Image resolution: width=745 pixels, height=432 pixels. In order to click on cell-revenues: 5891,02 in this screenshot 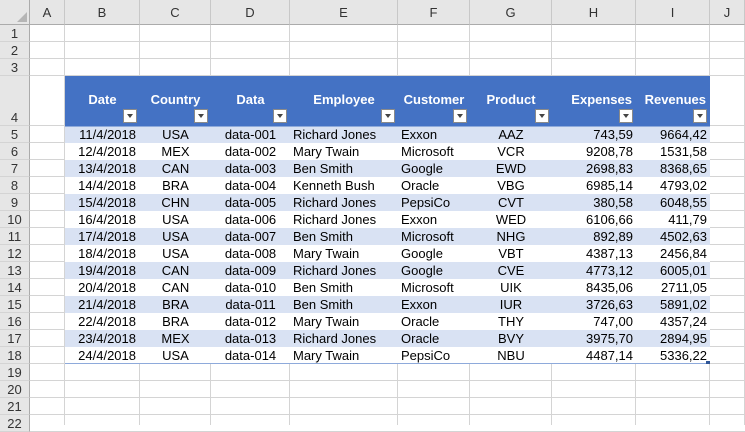, I will do `click(673, 304)`.